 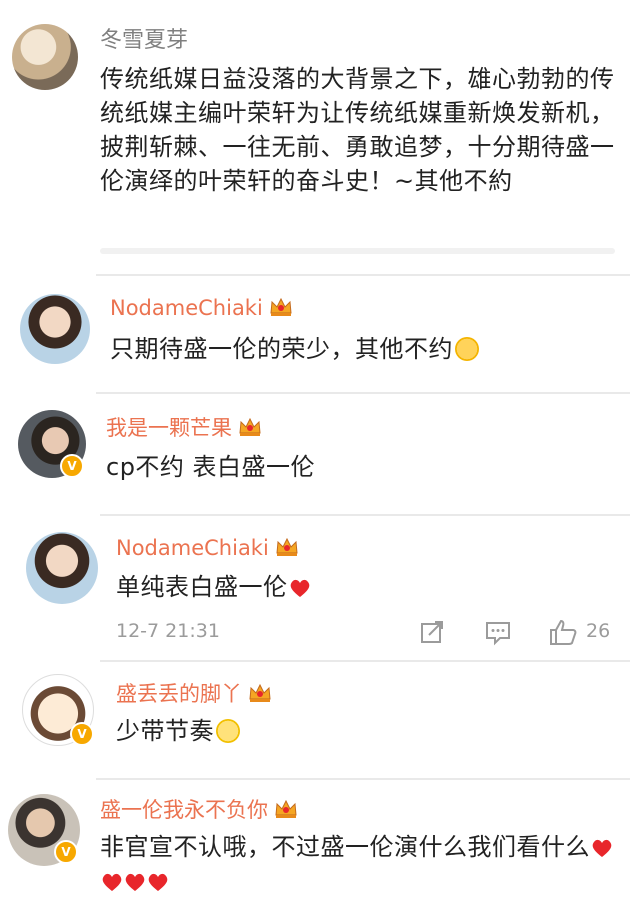 I want to click on thumbs-up-icon, so click(x=563, y=632).